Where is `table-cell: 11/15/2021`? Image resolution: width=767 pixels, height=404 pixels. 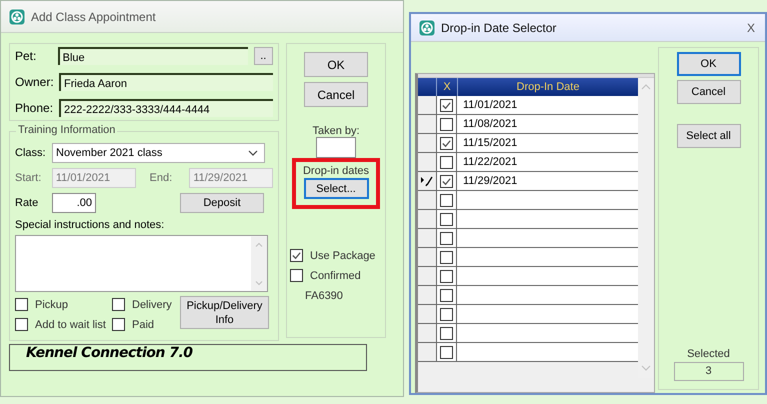 table-cell: 11/15/2021 is located at coordinates (548, 143).